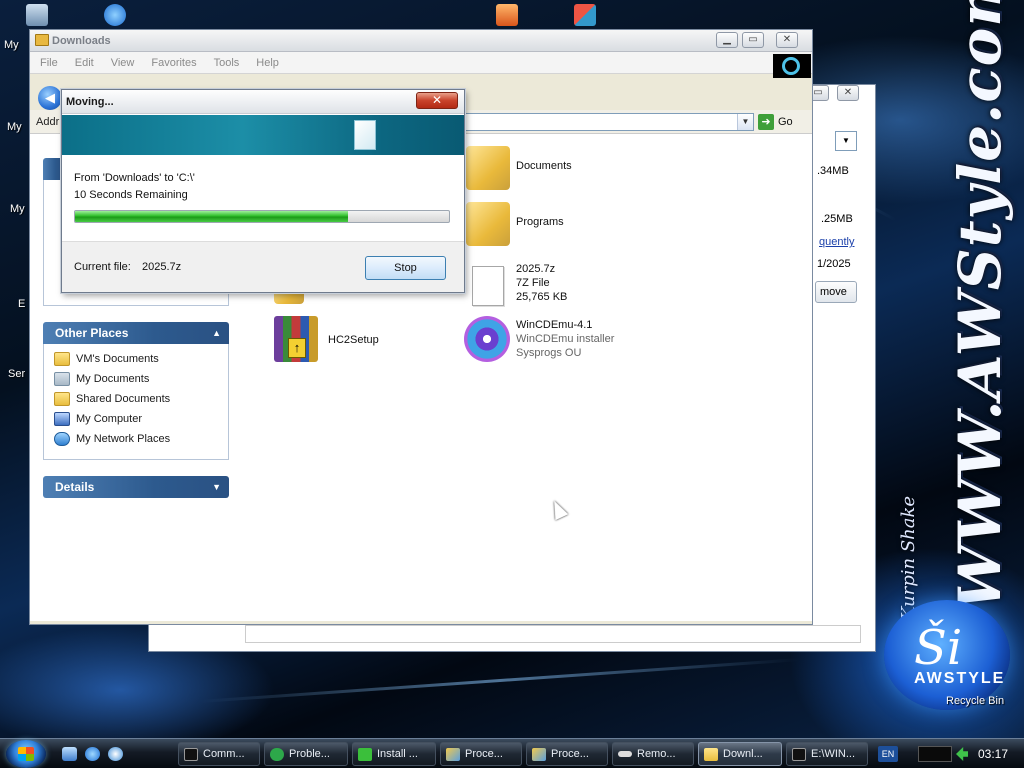  What do you see at coordinates (16, 374) in the screenshot?
I see `desktop-icon-label: Ser` at bounding box center [16, 374].